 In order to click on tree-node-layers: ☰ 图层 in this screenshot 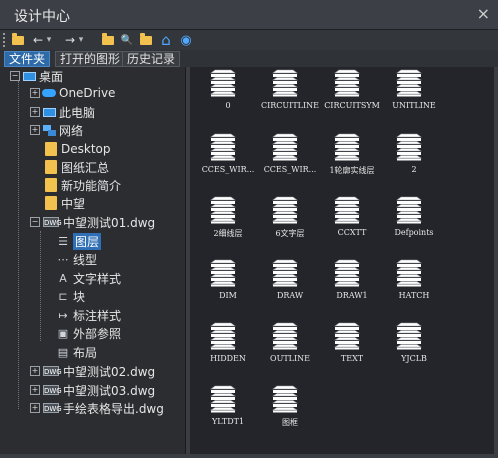, I will do `click(79, 241)`.